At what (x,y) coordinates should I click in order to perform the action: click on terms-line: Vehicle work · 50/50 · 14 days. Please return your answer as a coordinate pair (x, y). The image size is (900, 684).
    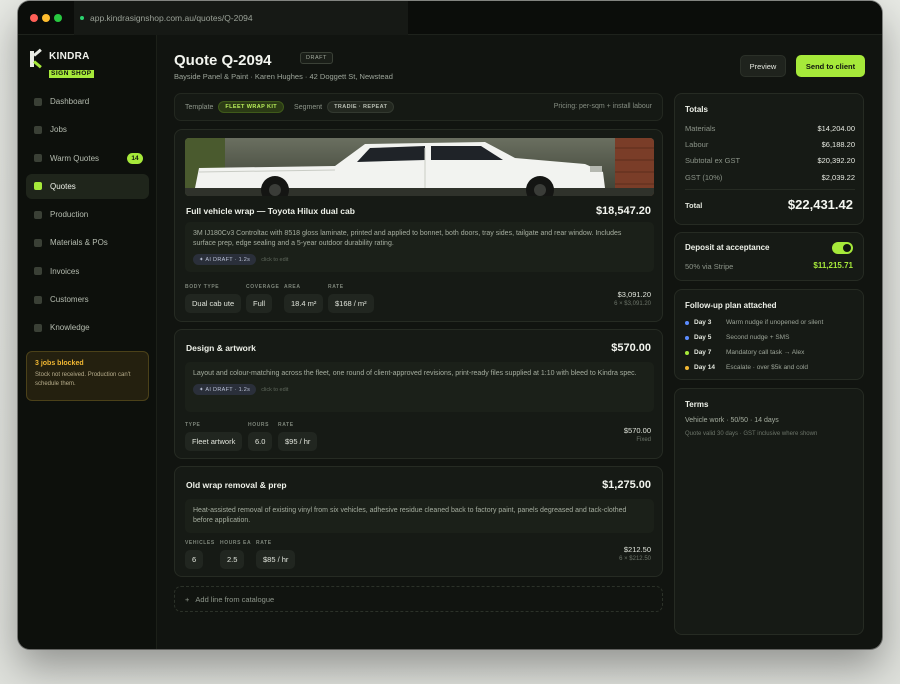
    Looking at the image, I should click on (732, 420).